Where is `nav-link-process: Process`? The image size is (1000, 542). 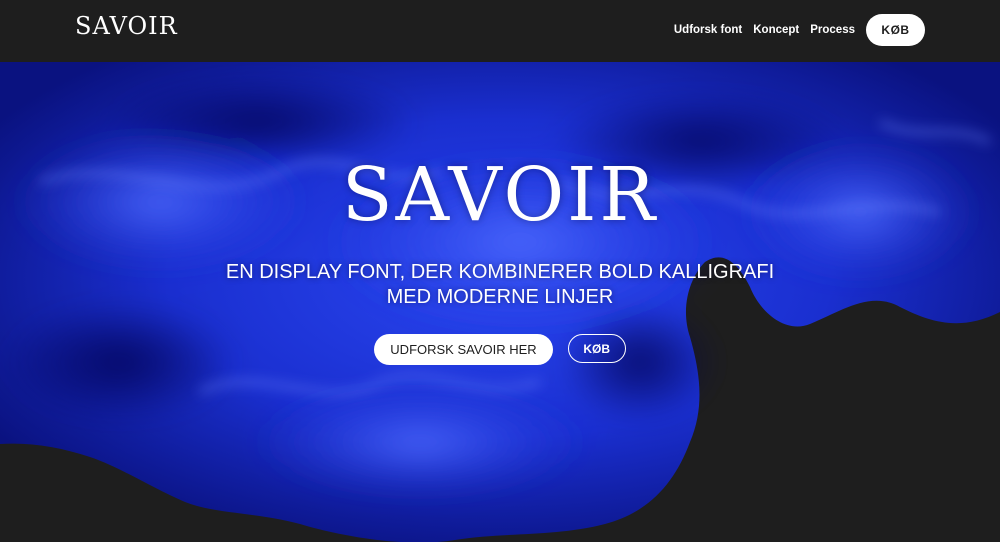 nav-link-process: Process is located at coordinates (832, 30).